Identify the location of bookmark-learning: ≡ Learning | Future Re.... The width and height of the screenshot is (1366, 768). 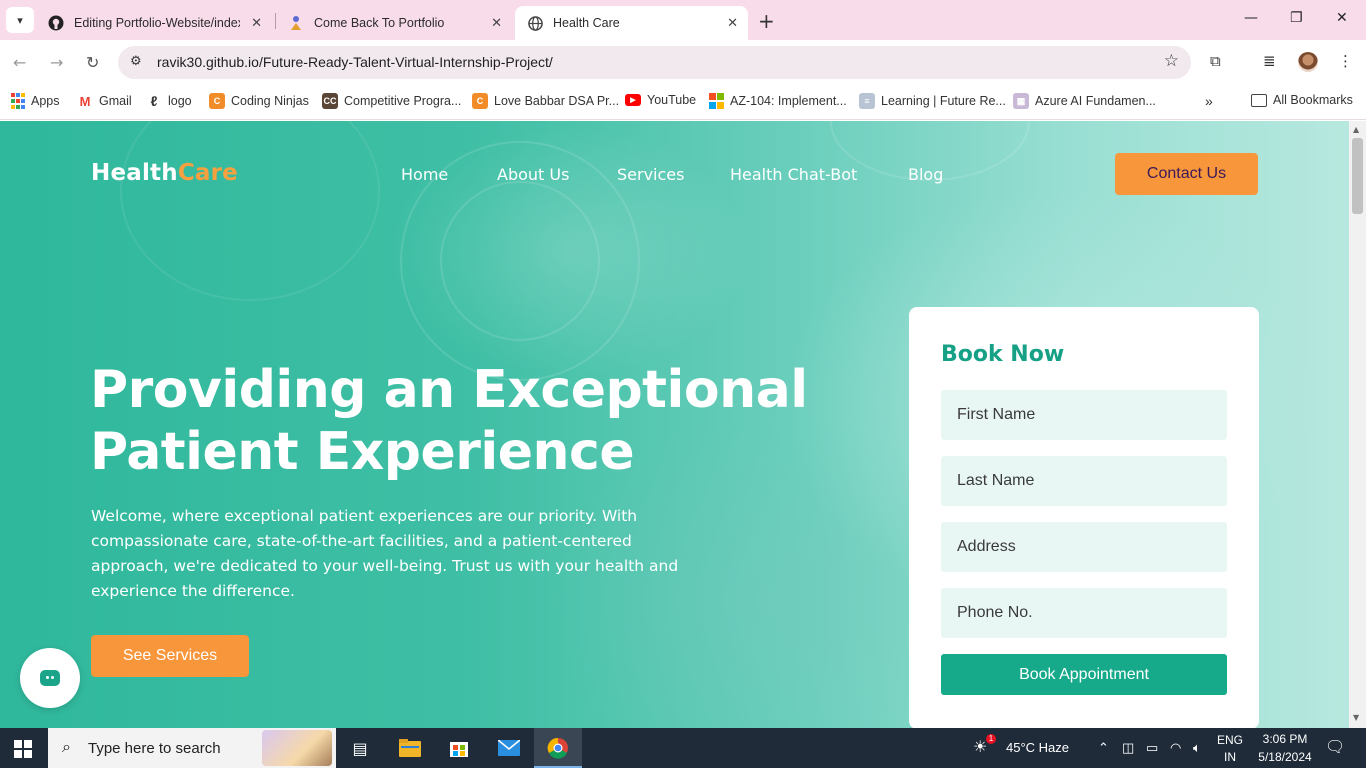
(932, 101).